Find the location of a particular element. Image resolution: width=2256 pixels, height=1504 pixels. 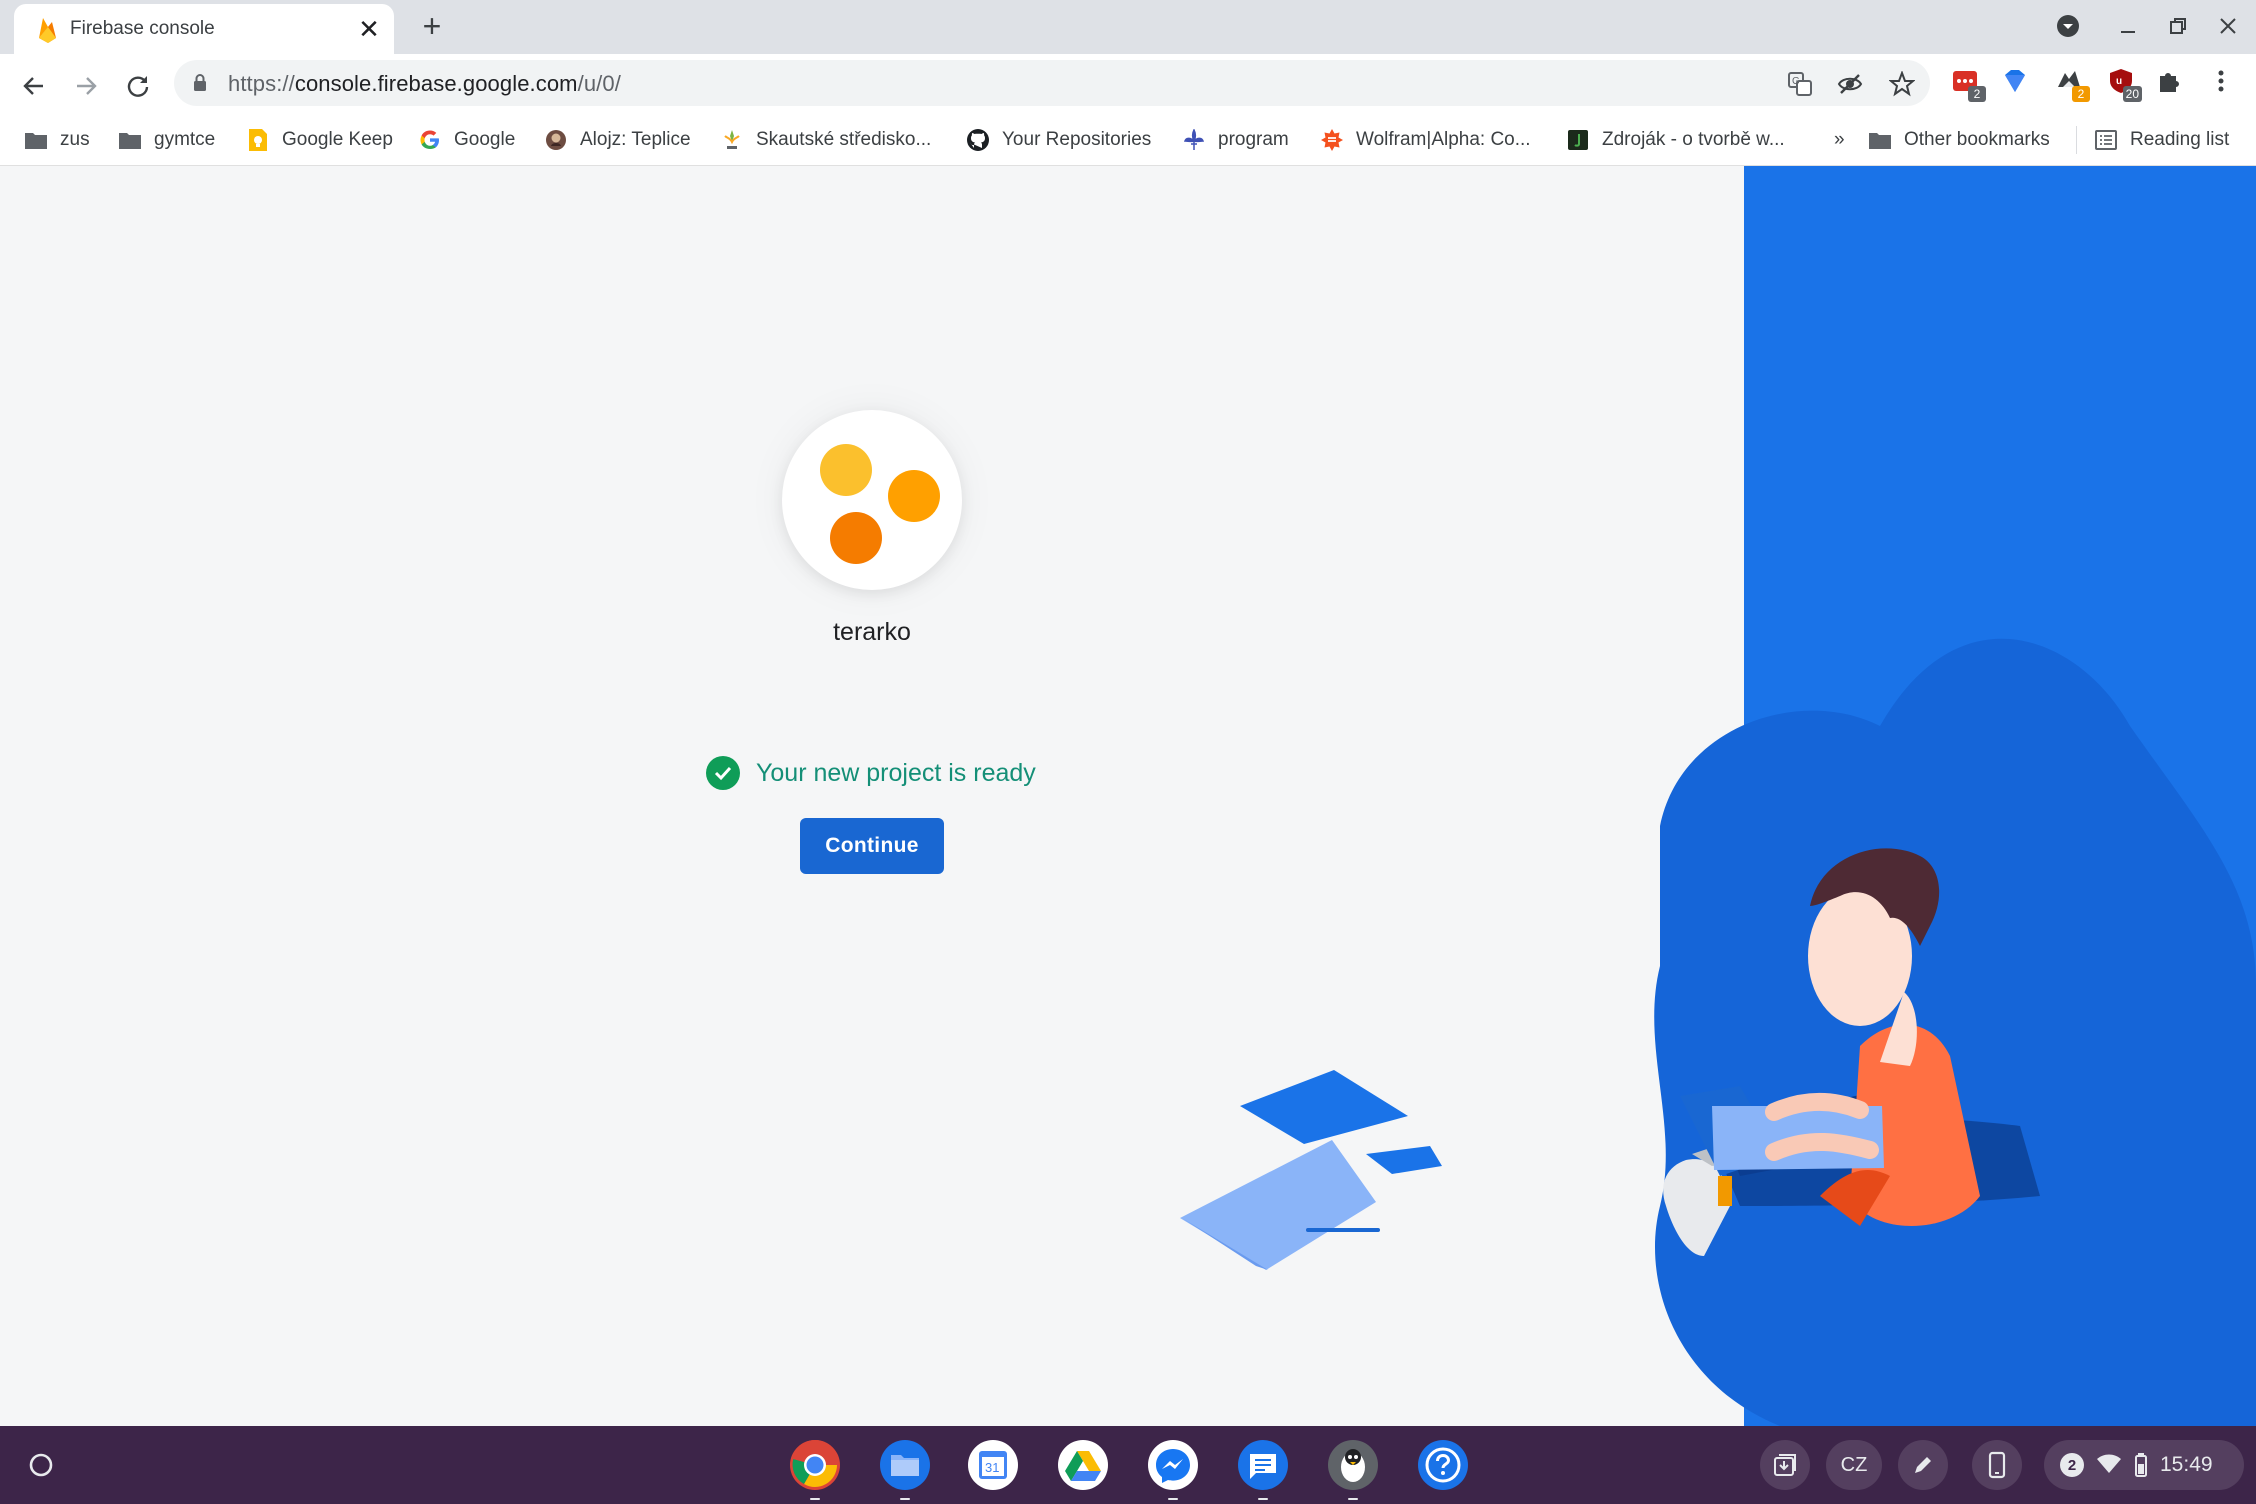

project-avatar is located at coordinates (872, 500).